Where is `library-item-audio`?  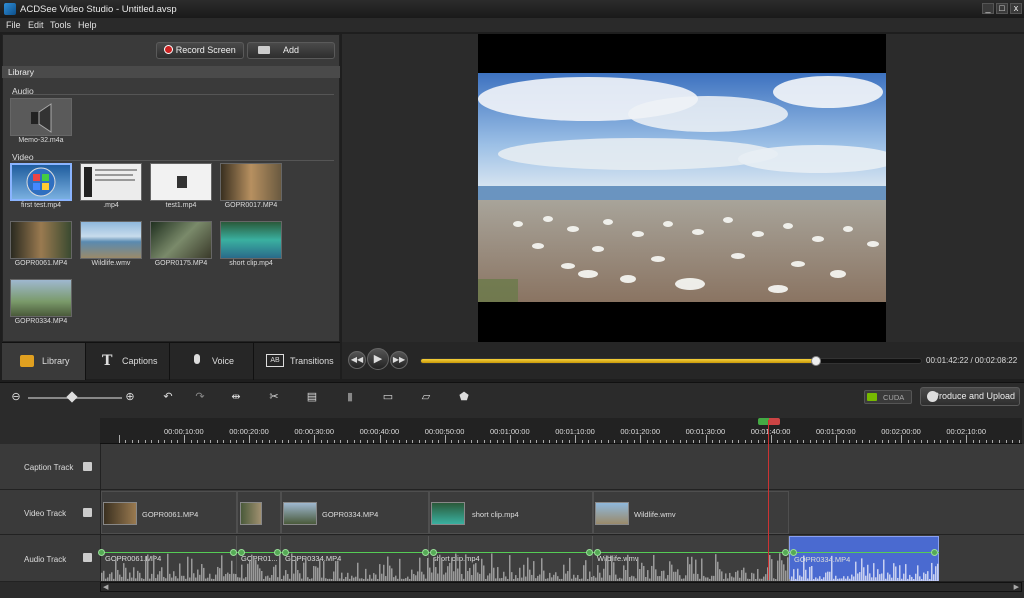 library-item-audio is located at coordinates (41, 117).